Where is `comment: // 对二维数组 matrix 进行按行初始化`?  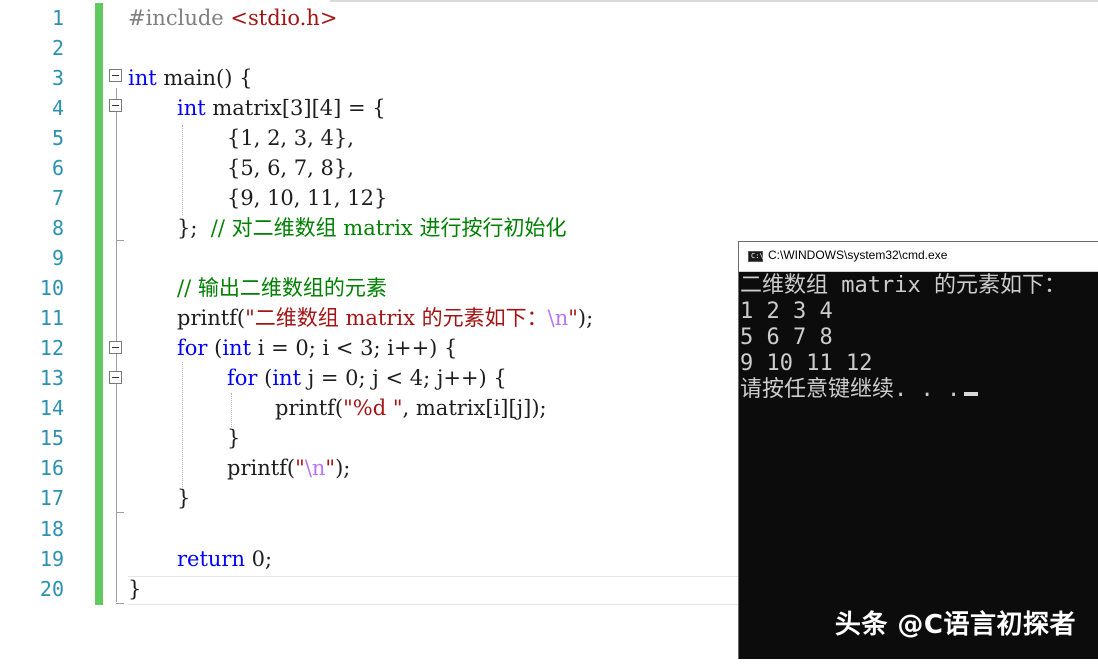
comment: // 对二维数组 matrix 进行按行初始化 is located at coordinates (388, 228).